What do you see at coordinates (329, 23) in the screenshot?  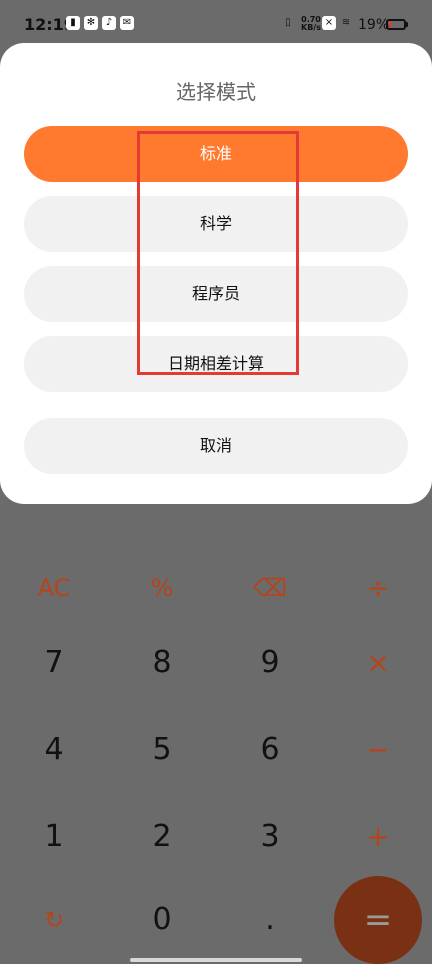 I see `close-icon: ×` at bounding box center [329, 23].